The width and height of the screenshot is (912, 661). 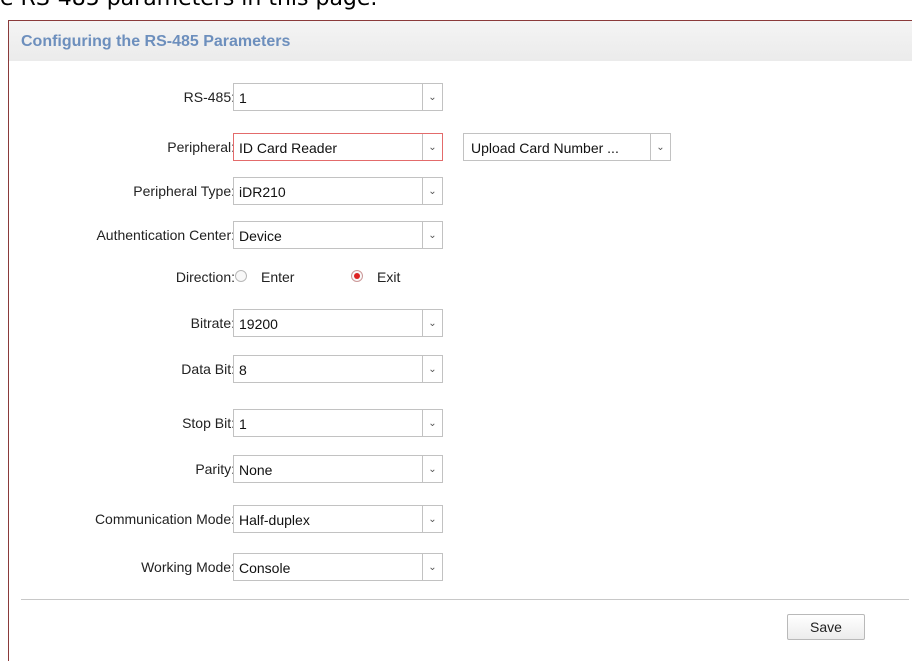 I want to click on data-bit-select: 8 ⌄, so click(x=338, y=369).